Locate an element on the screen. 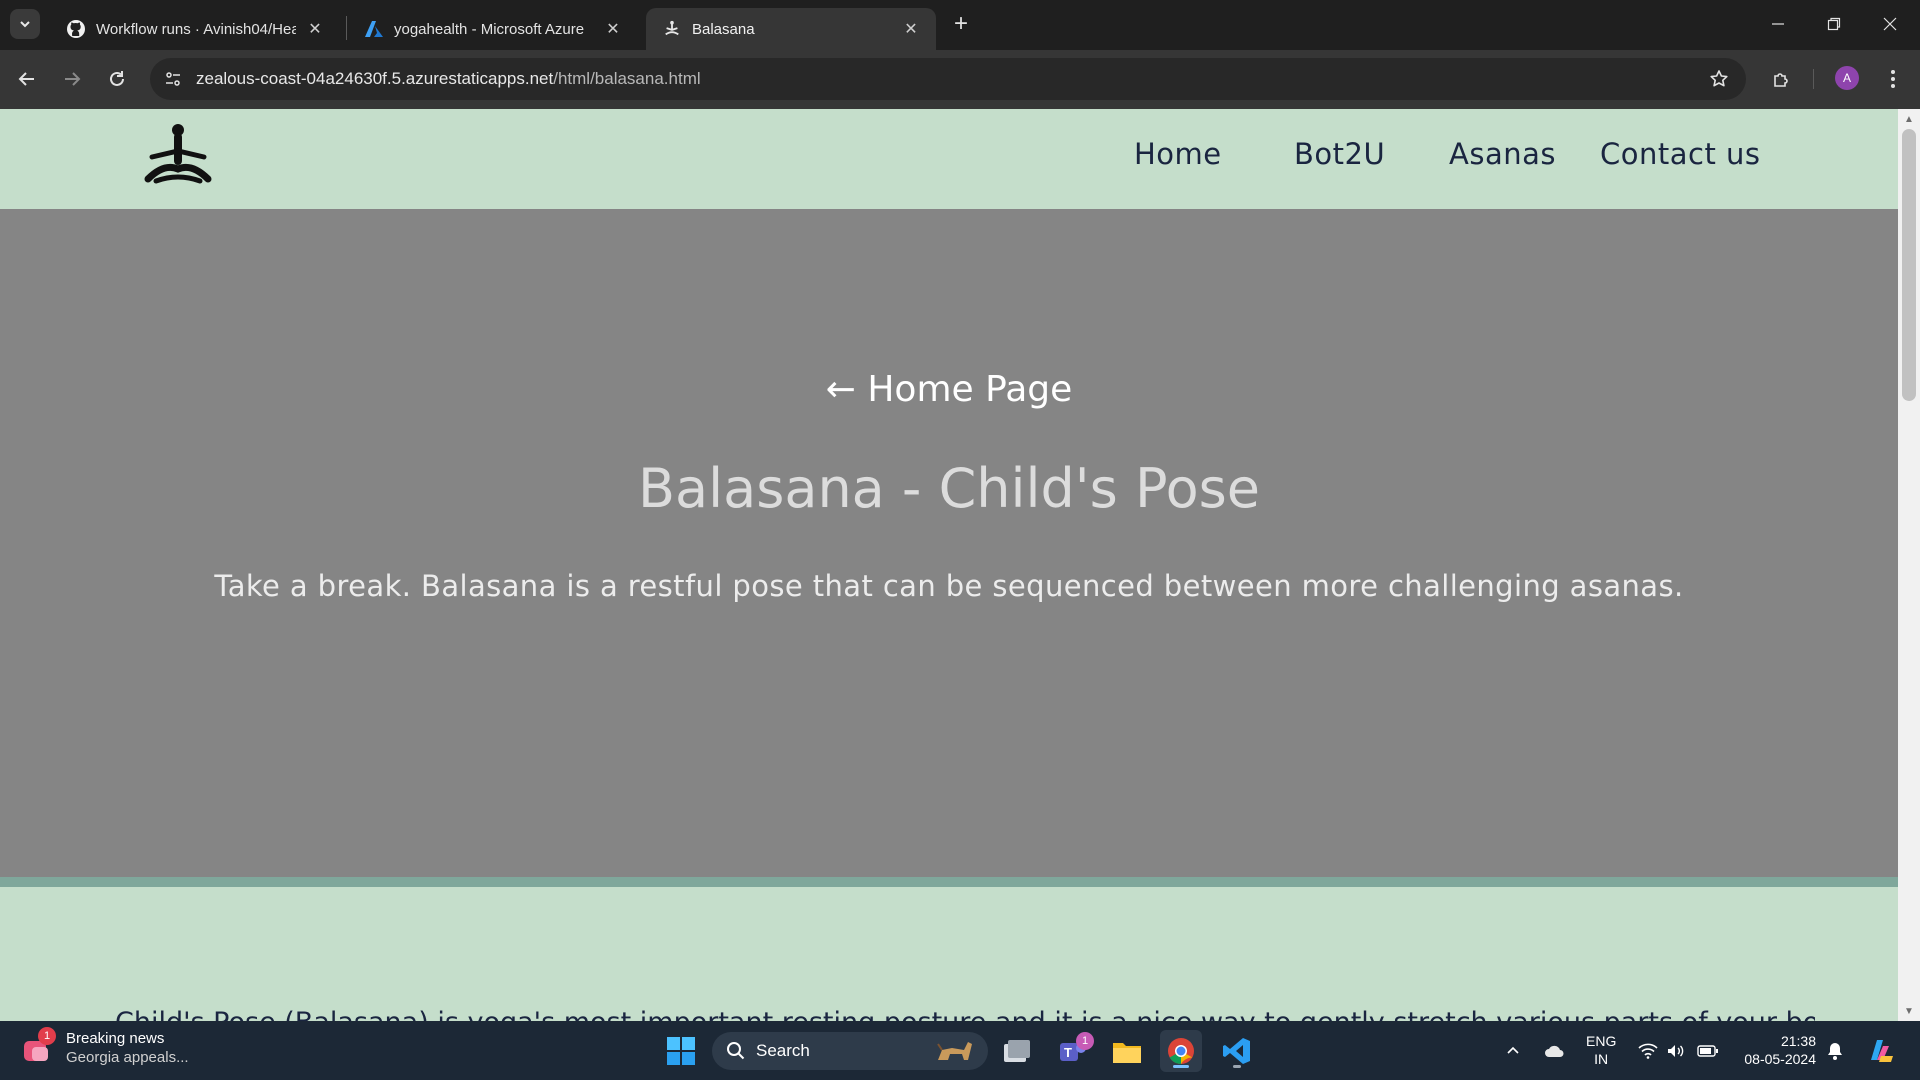  teams-app: T 1 is located at coordinates (1073, 1051).